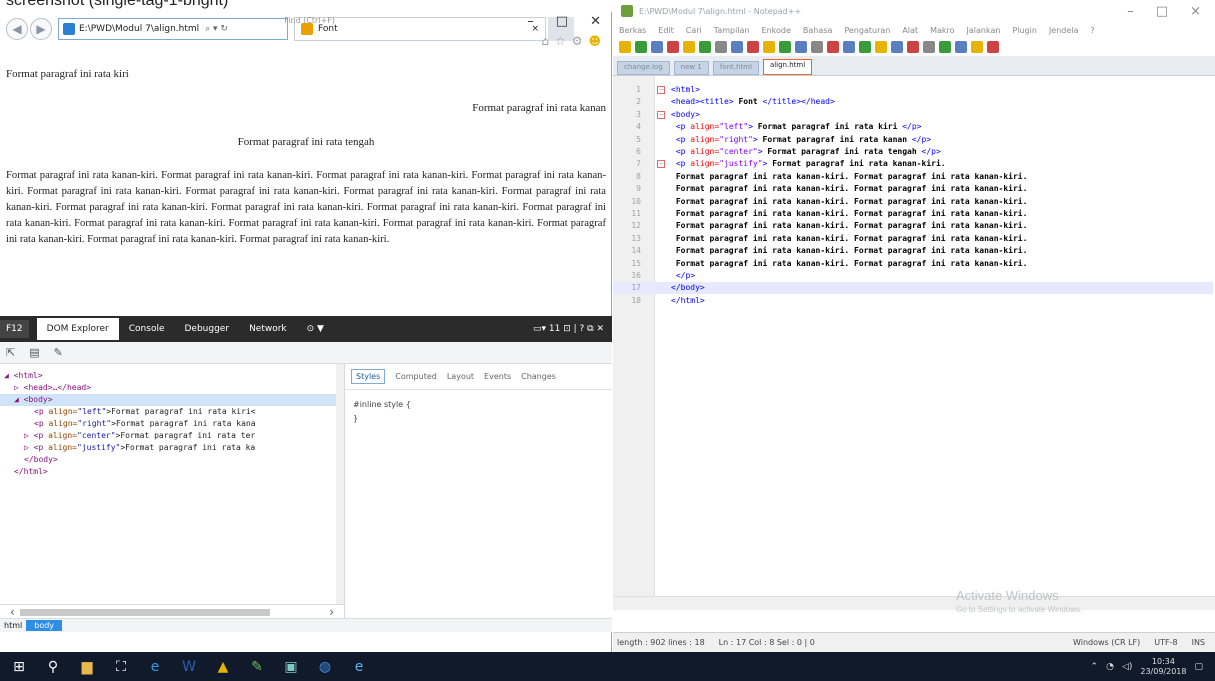  I want to click on menu-item: Pengaturan, so click(867, 30).